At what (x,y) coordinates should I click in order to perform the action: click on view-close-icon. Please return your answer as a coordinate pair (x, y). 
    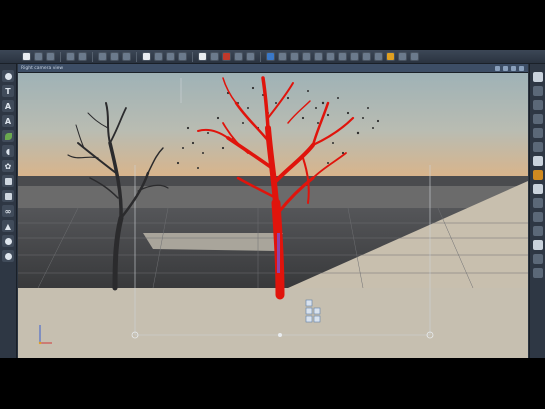
    Looking at the image, I should click on (521, 68).